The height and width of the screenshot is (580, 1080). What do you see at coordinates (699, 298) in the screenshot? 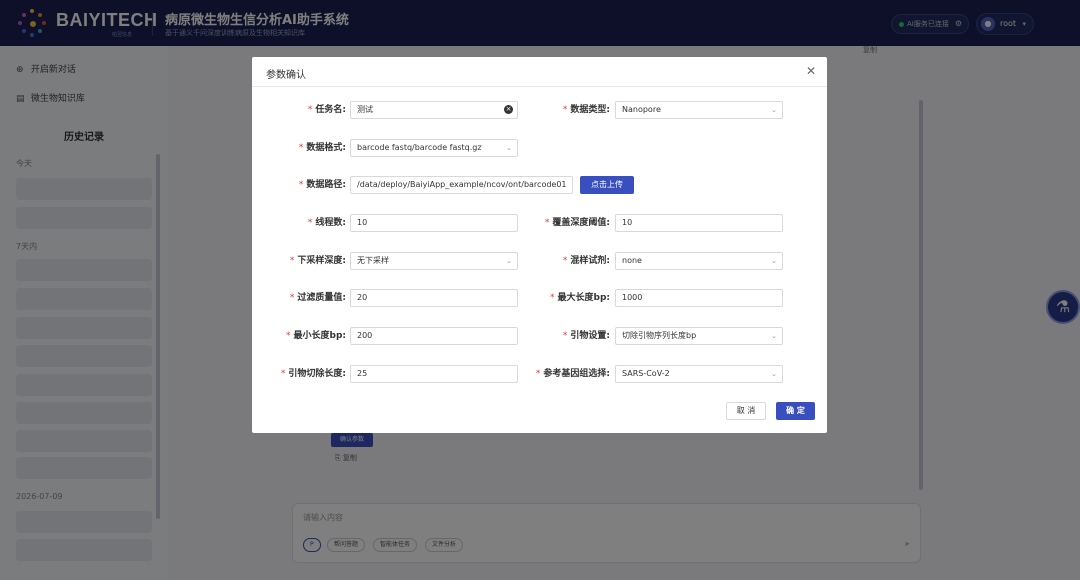
I see `max-length-input: 1000` at bounding box center [699, 298].